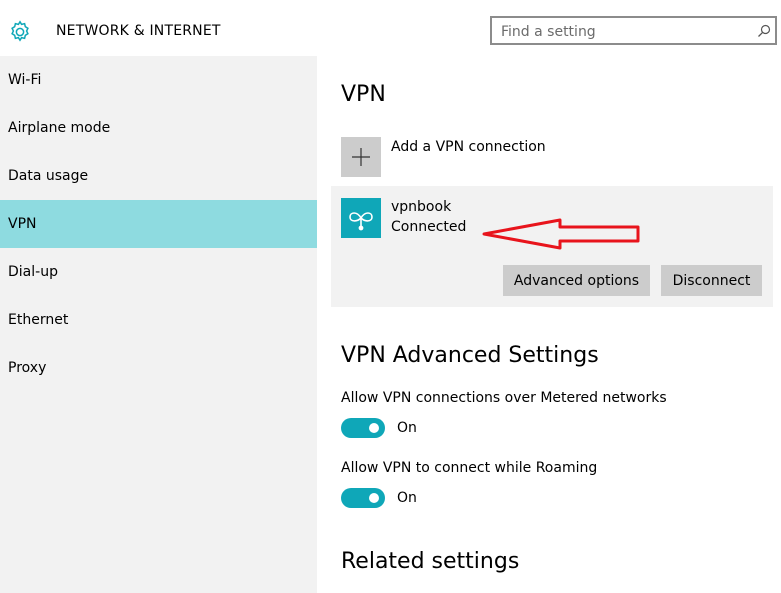 The width and height of the screenshot is (781, 593). I want to click on page-title: NETWORK & INTERNET, so click(138, 31).